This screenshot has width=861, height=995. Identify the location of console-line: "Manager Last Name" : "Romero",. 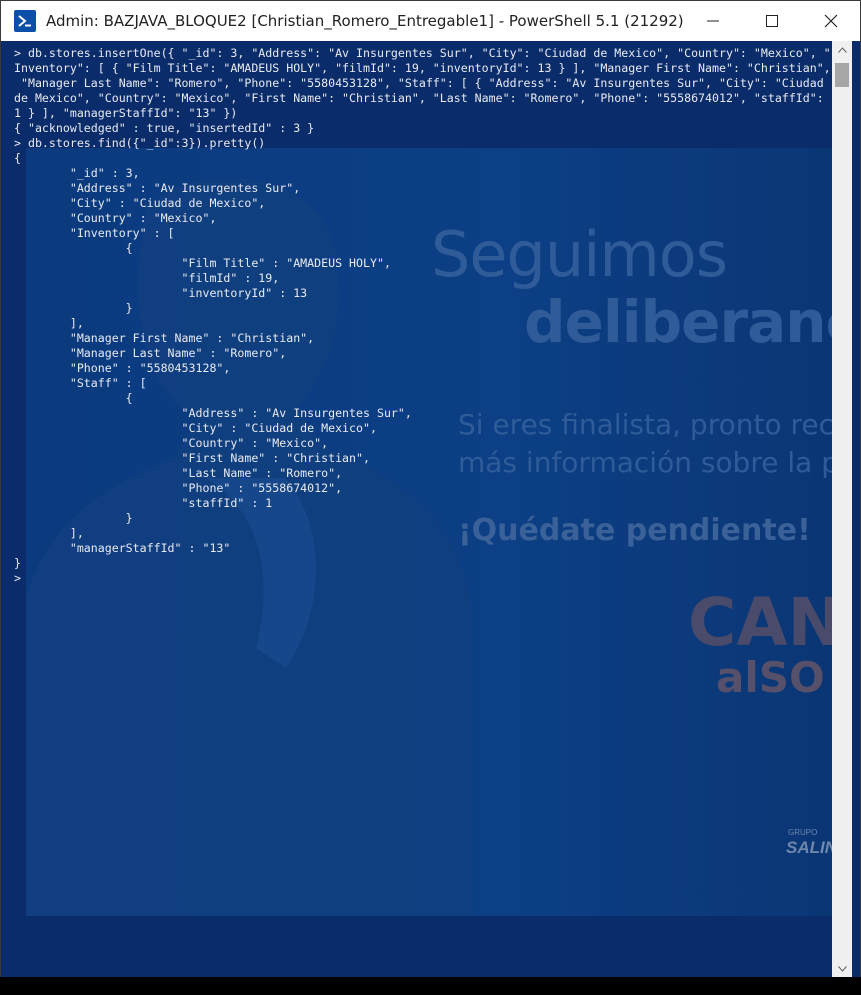
(150, 353).